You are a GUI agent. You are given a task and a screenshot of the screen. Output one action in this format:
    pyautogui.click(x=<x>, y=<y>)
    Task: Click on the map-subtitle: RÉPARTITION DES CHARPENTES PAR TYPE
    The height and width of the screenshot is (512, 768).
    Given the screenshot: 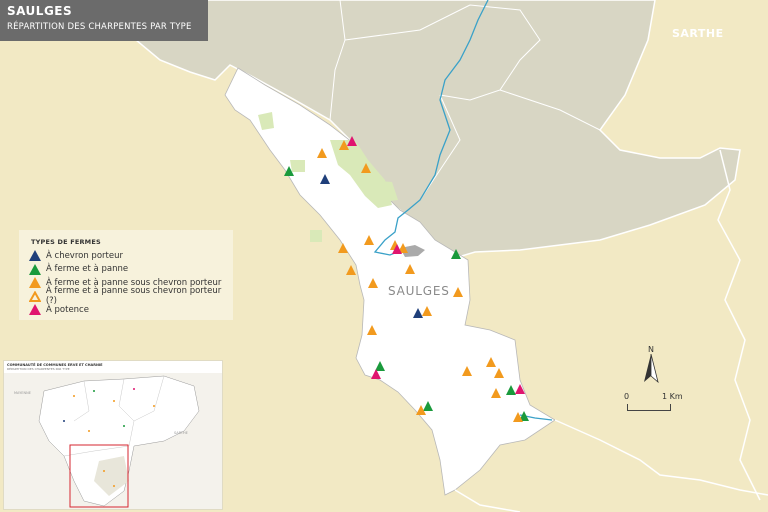 What is the action you would take?
    pyautogui.click(x=99, y=27)
    